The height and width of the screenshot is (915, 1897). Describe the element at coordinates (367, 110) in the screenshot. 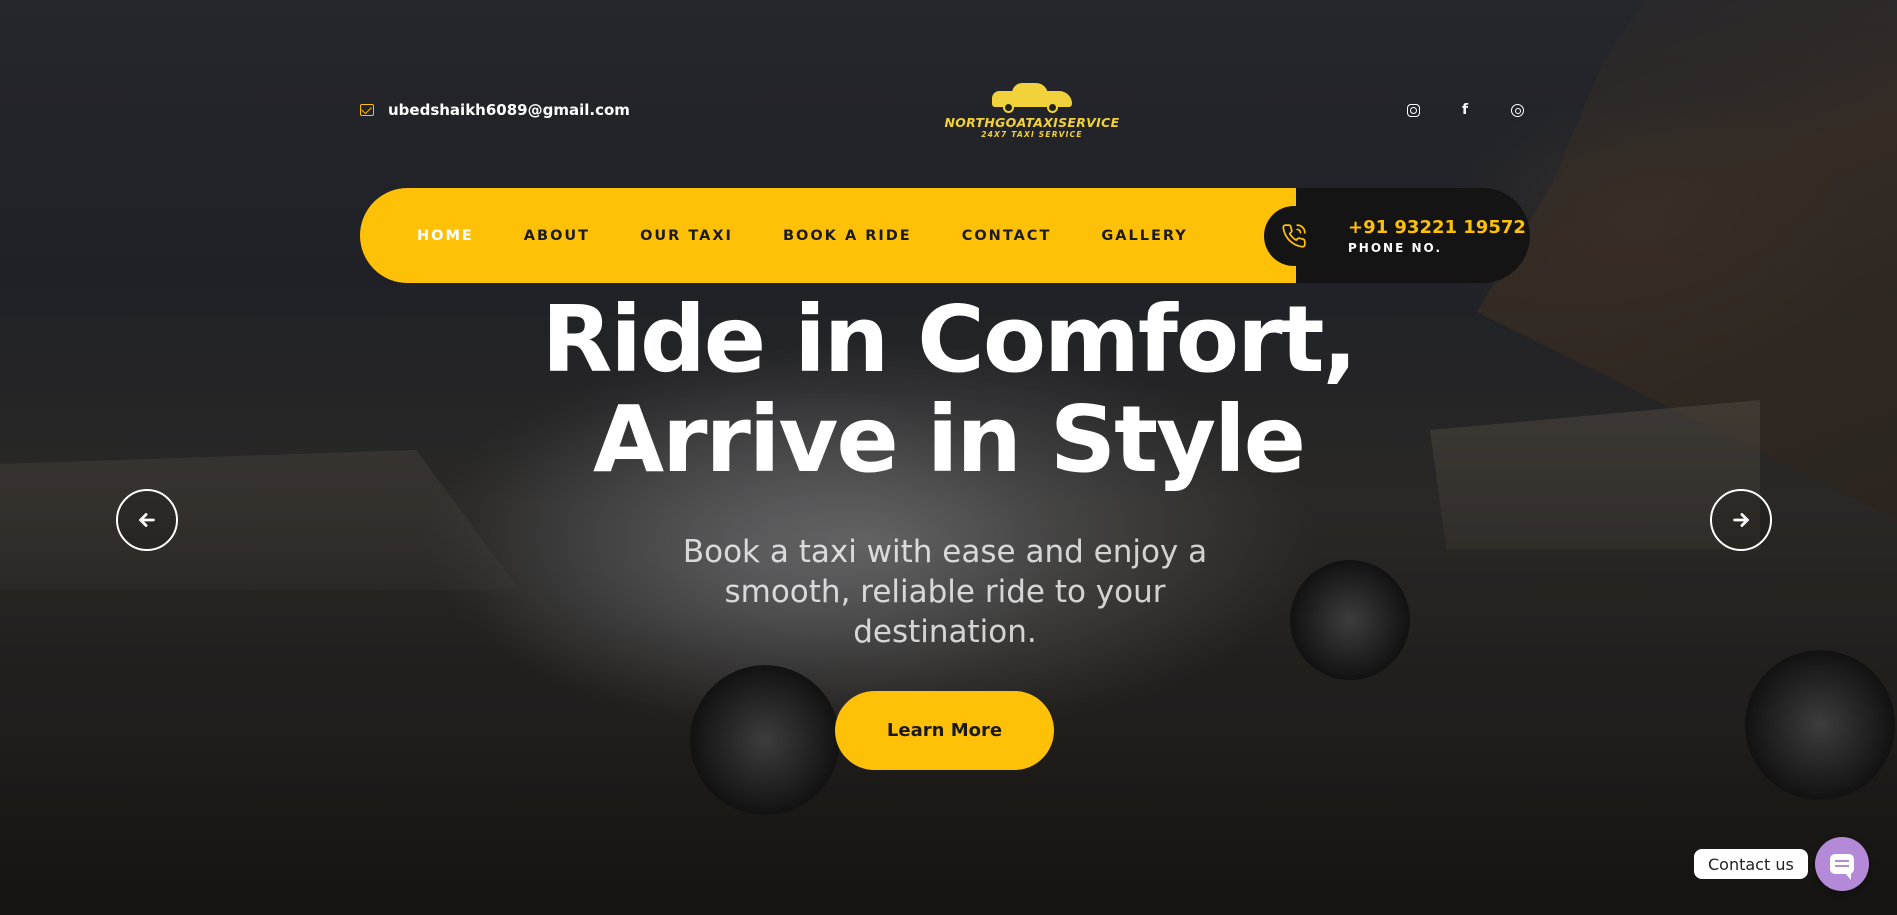

I see `envelope-icon` at that location.